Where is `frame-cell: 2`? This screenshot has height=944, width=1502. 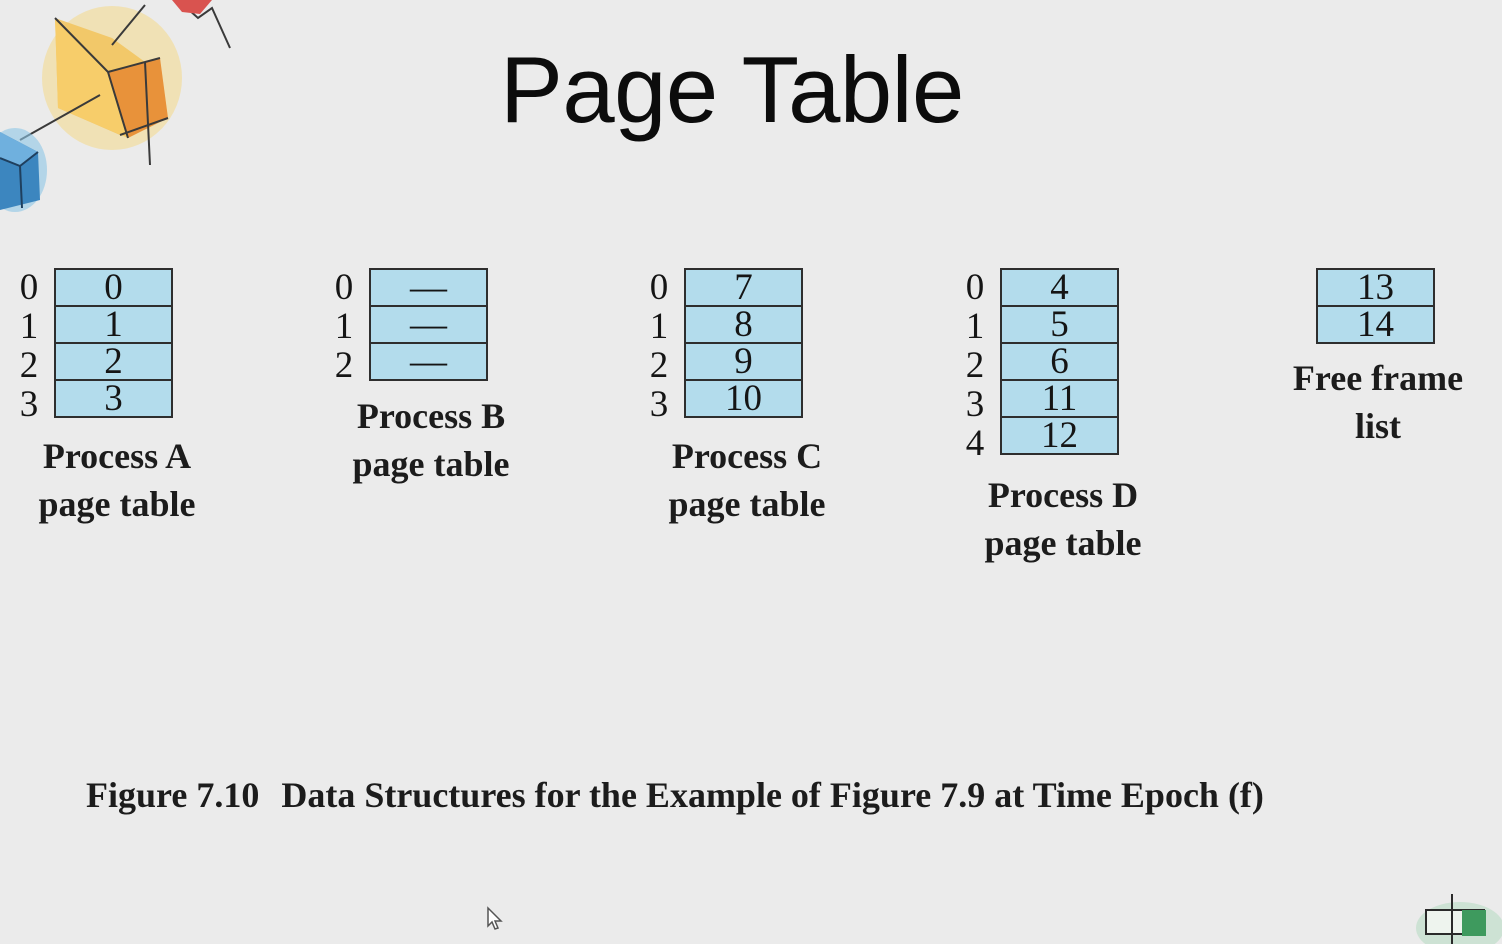 frame-cell: 2 is located at coordinates (113, 361).